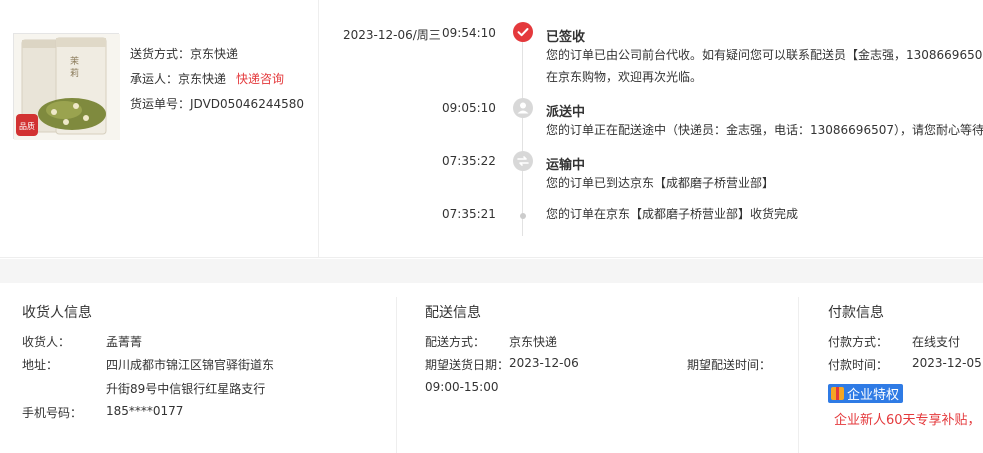 The width and height of the screenshot is (983, 453). I want to click on delivery-person-icon, so click(523, 109).